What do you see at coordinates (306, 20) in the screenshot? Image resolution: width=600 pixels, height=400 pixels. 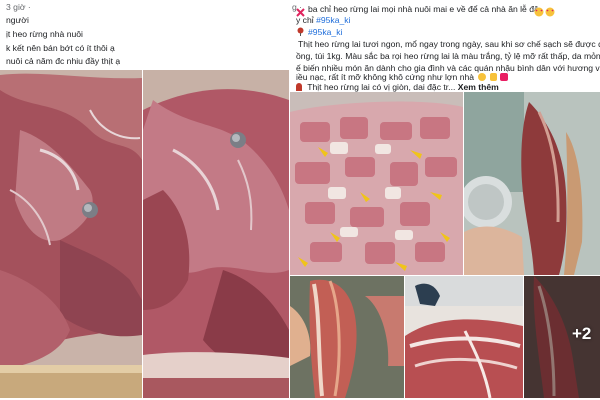 I see `hashtag-prefix: y chỉ` at bounding box center [306, 20].